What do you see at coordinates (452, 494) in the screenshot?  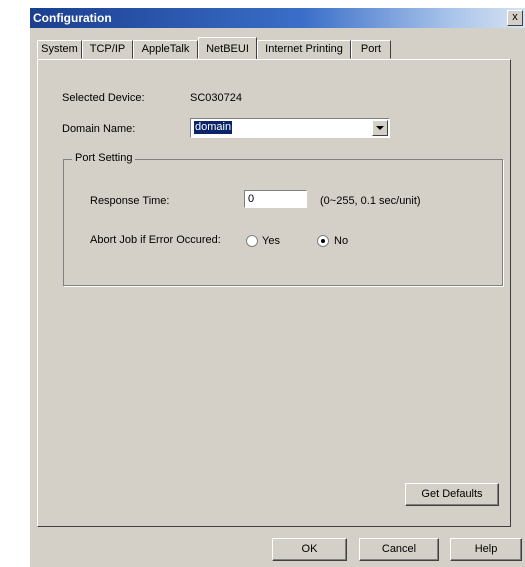 I see `get-defaults-button: Get Defaults` at bounding box center [452, 494].